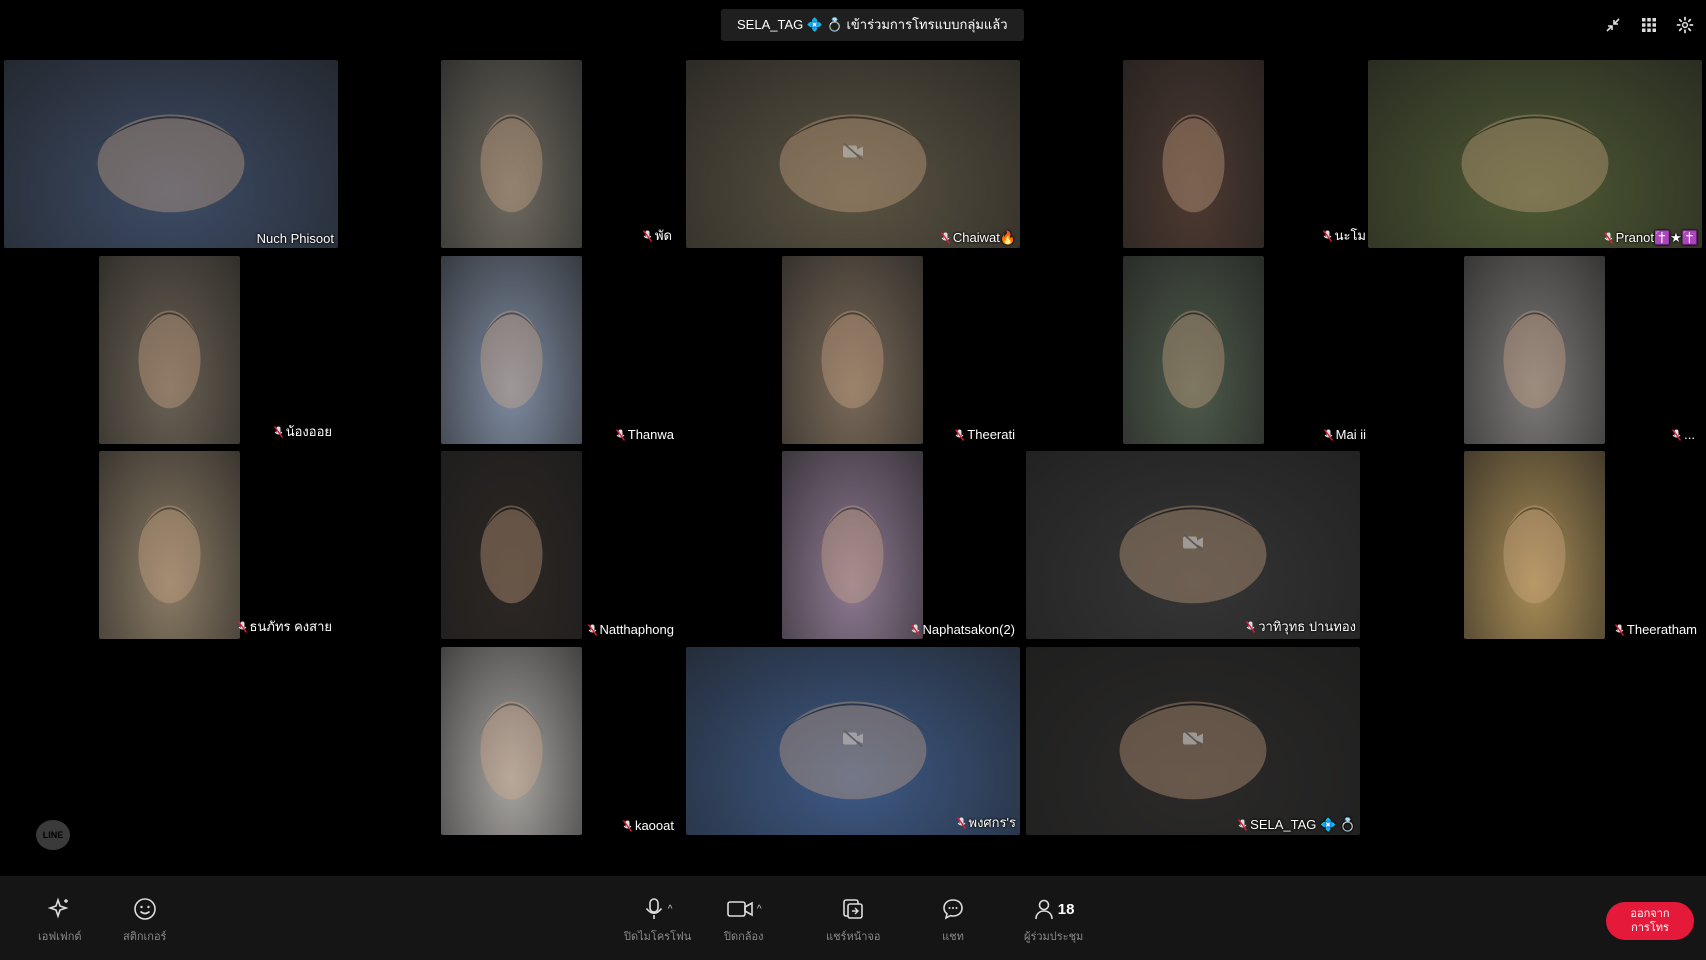 The width and height of the screenshot is (1706, 960). Describe the element at coordinates (1350, 235) in the screenshot. I see `participant-name: นะโม` at that location.